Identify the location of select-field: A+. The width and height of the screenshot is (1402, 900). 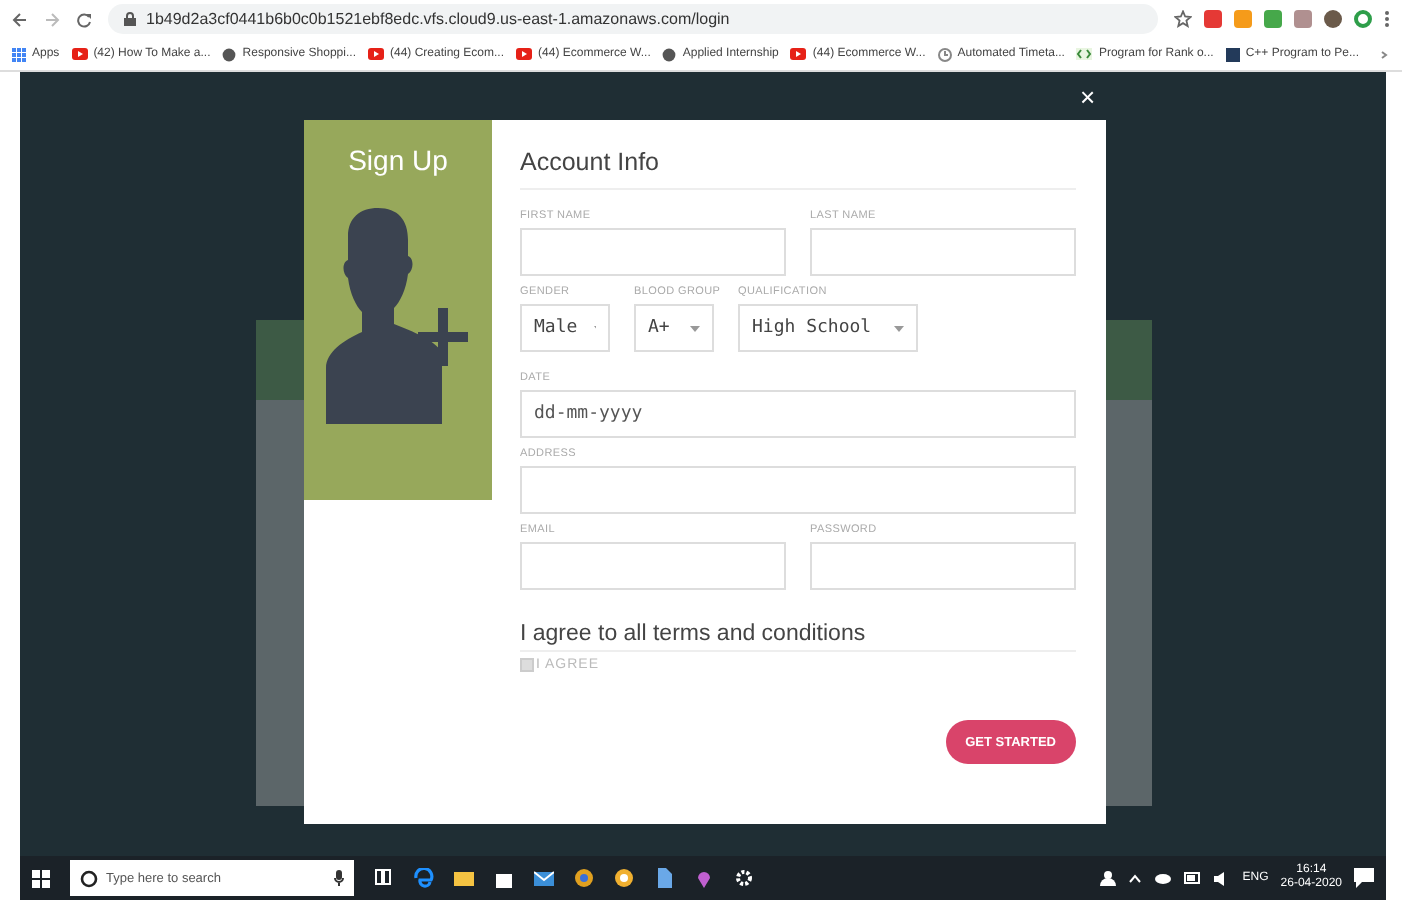
(674, 328).